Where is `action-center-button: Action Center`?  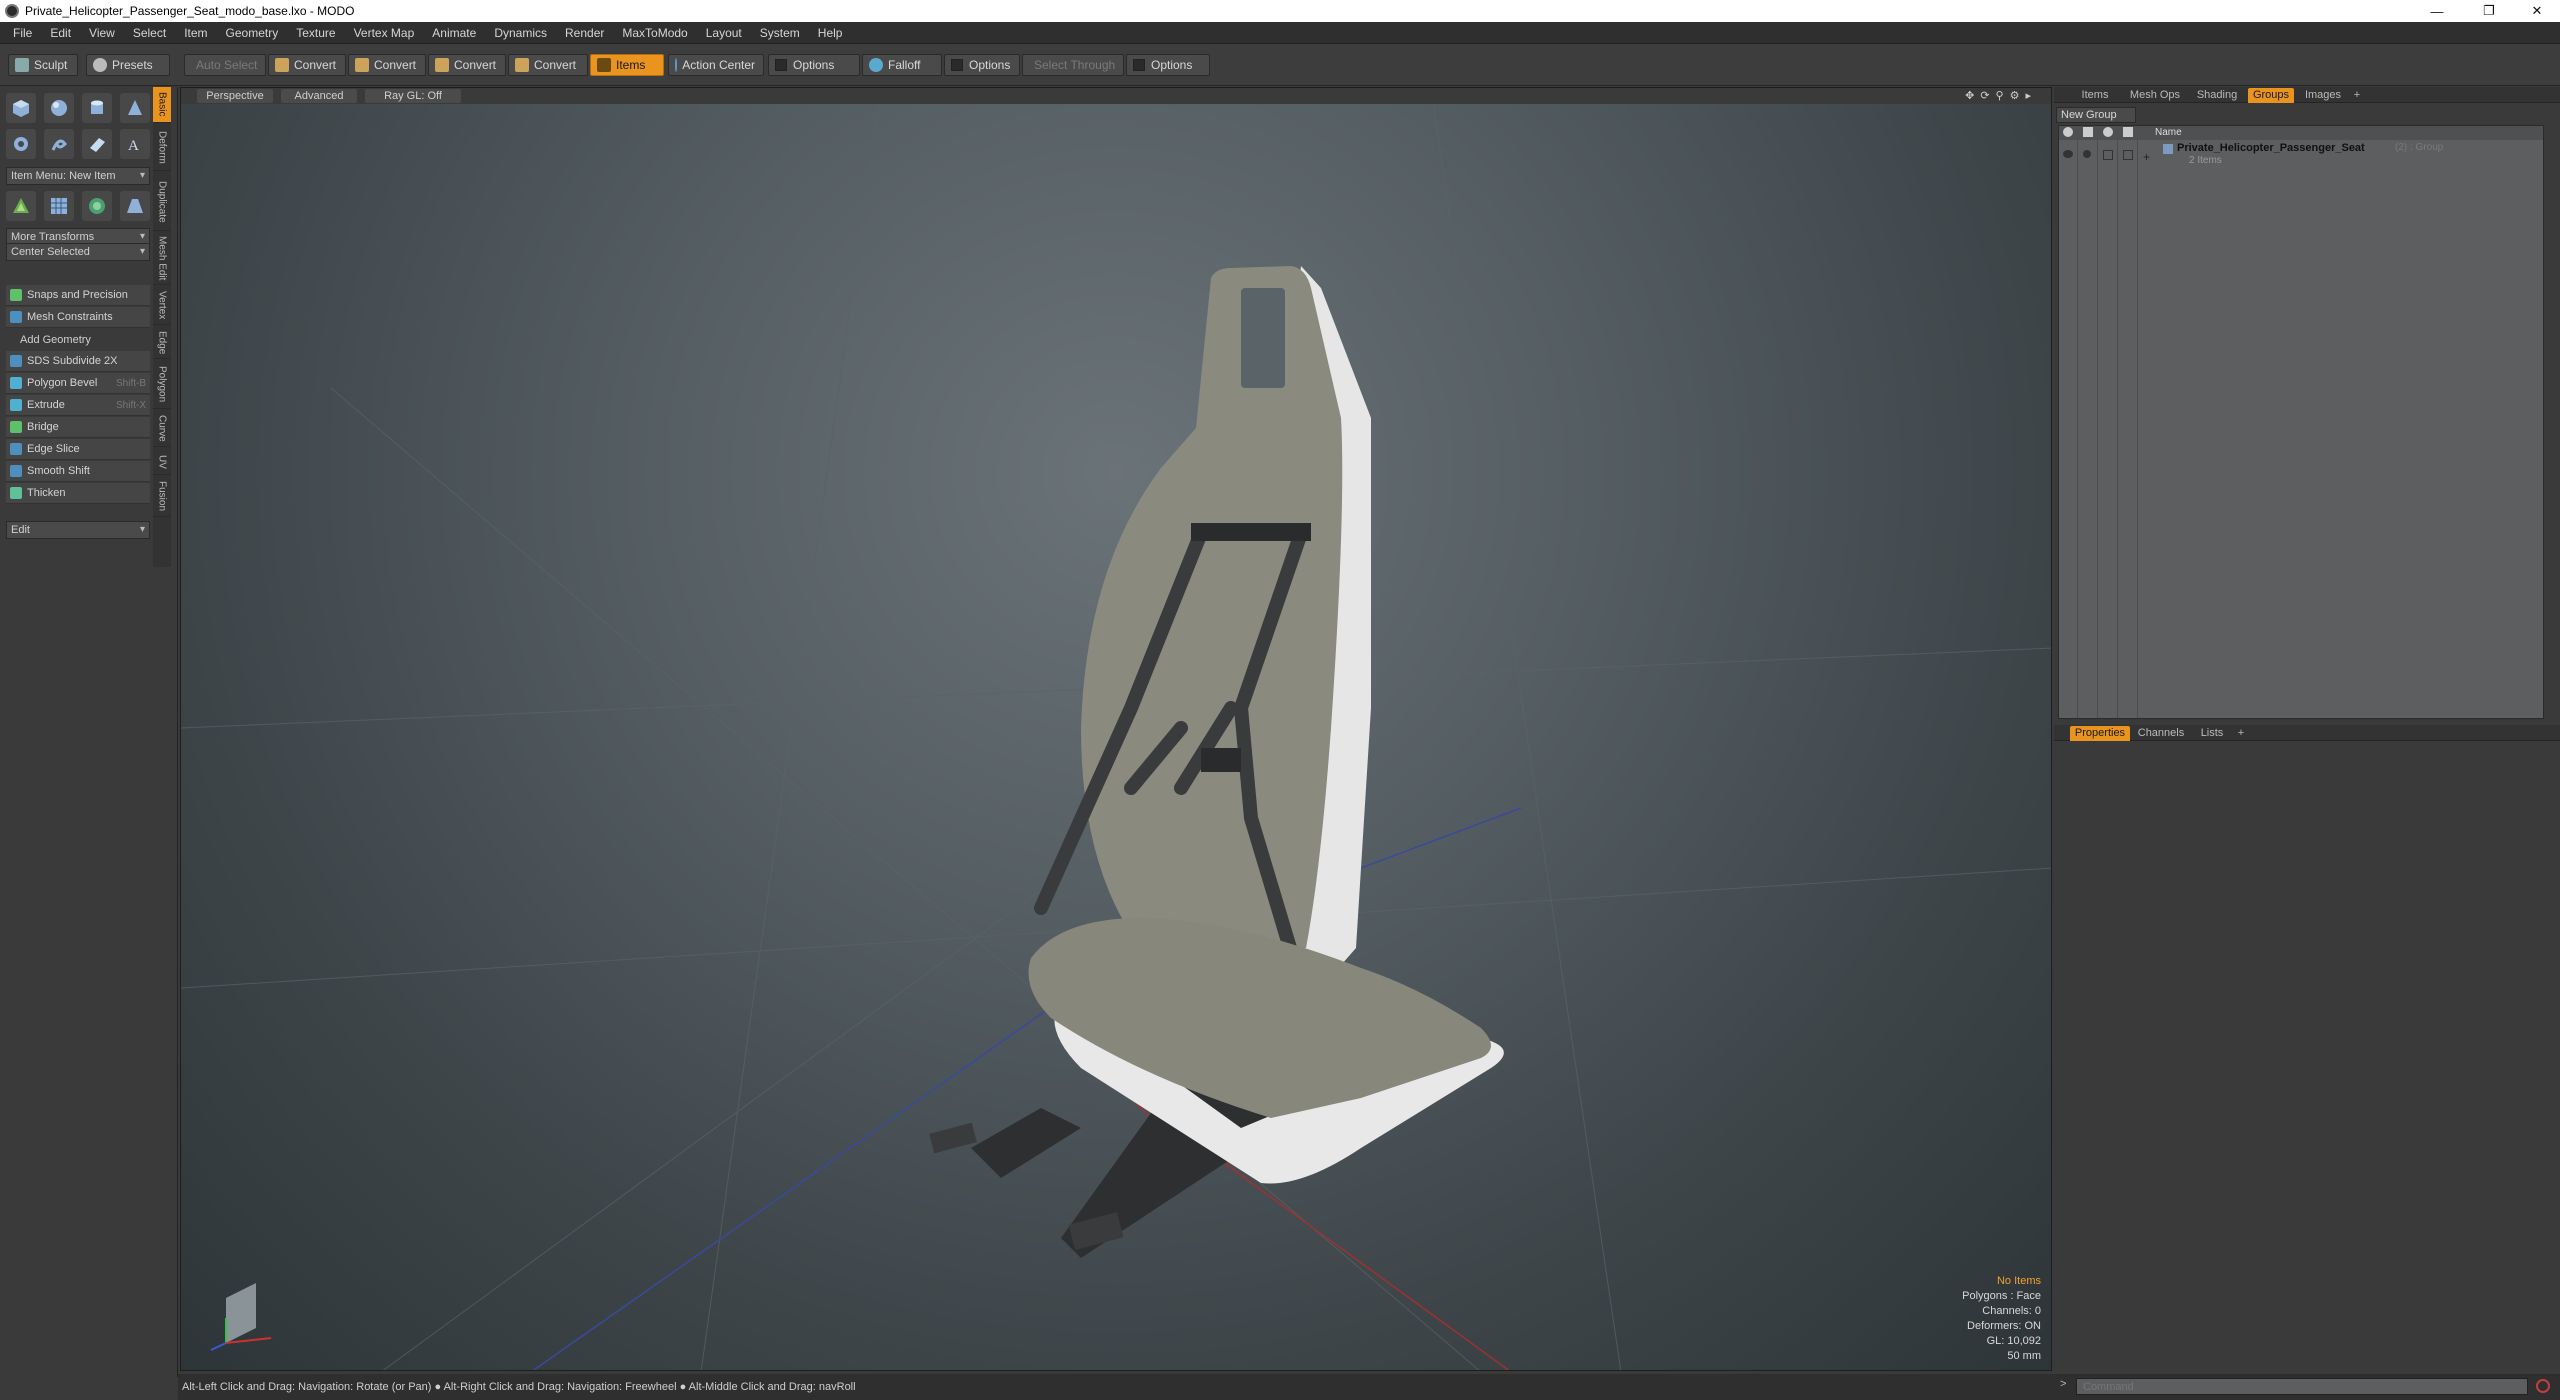 action-center-button: Action Center is located at coordinates (716, 65).